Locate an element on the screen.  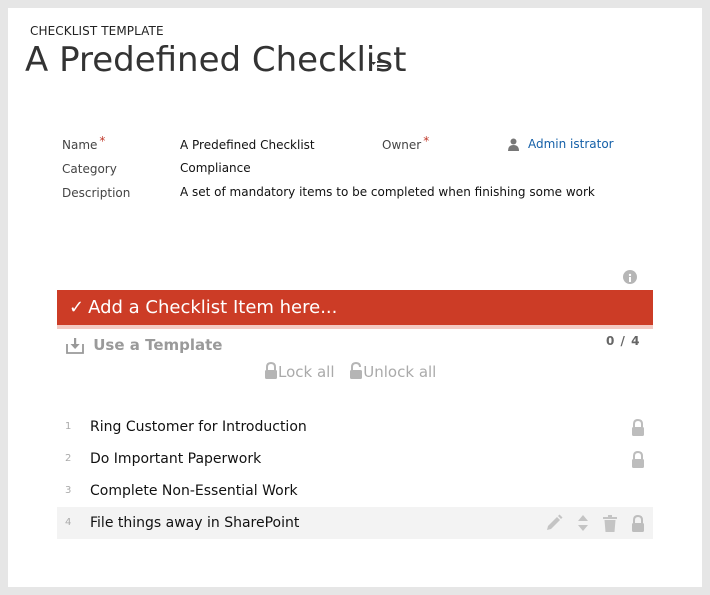
item-text: Ring Customer for Introduction is located at coordinates (198, 427).